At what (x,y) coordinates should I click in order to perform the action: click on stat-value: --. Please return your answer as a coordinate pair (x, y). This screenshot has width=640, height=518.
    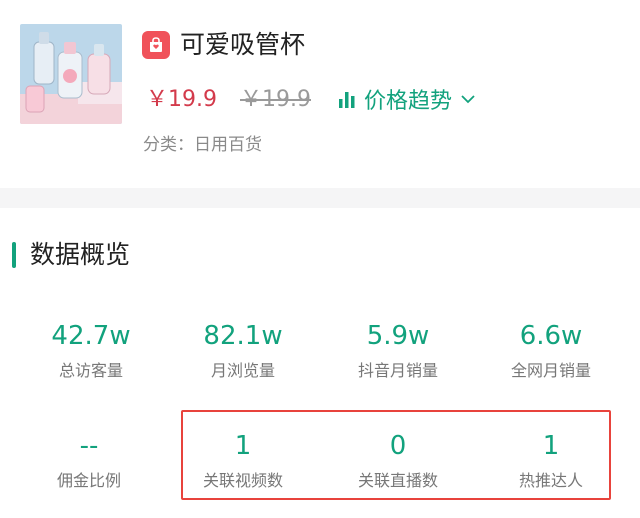
    Looking at the image, I should click on (89, 446).